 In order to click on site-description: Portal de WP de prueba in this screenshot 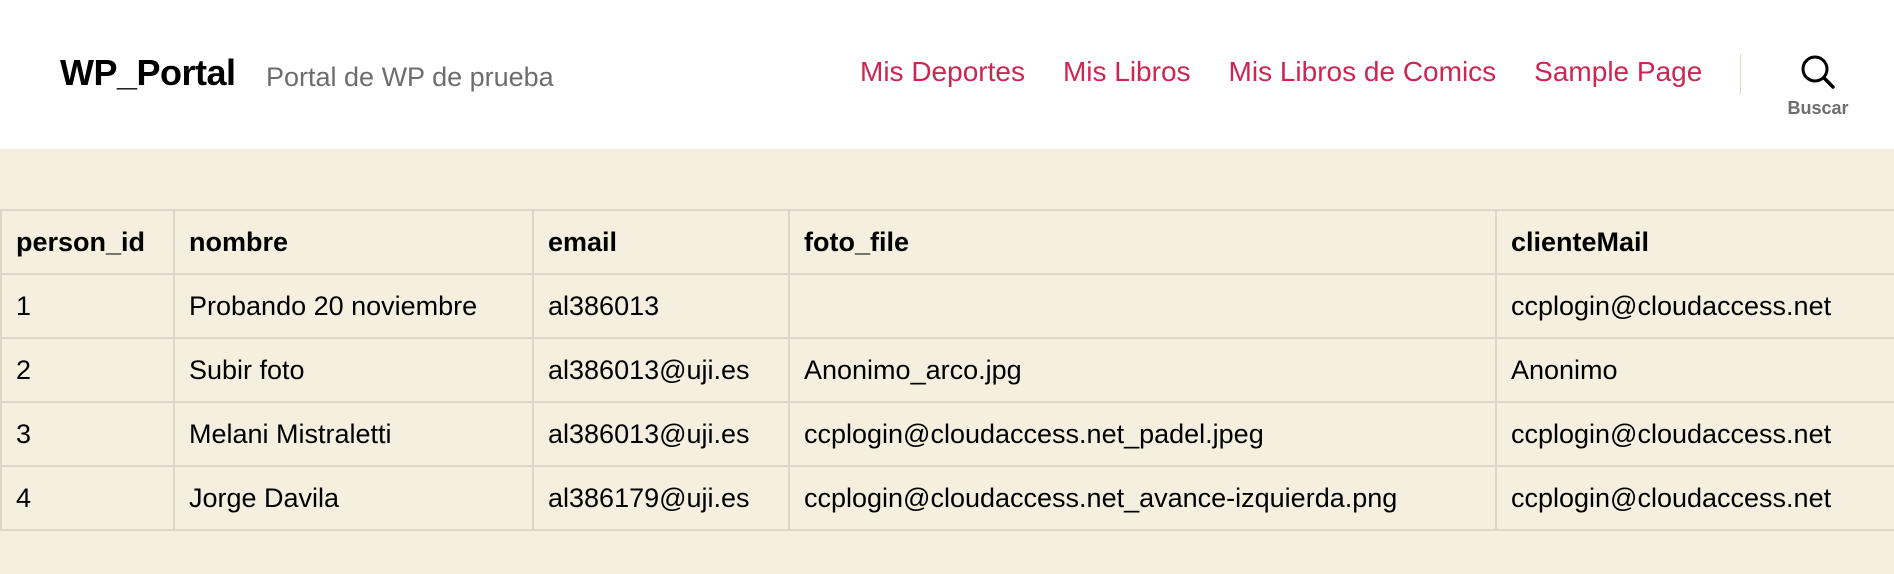, I will do `click(410, 77)`.